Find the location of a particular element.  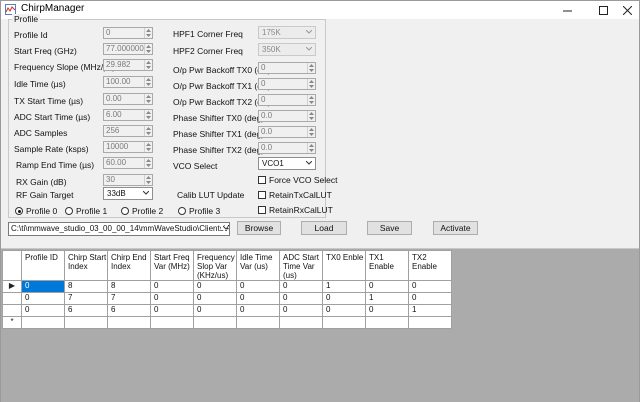

column-header: TX2 Enable is located at coordinates (430, 265).